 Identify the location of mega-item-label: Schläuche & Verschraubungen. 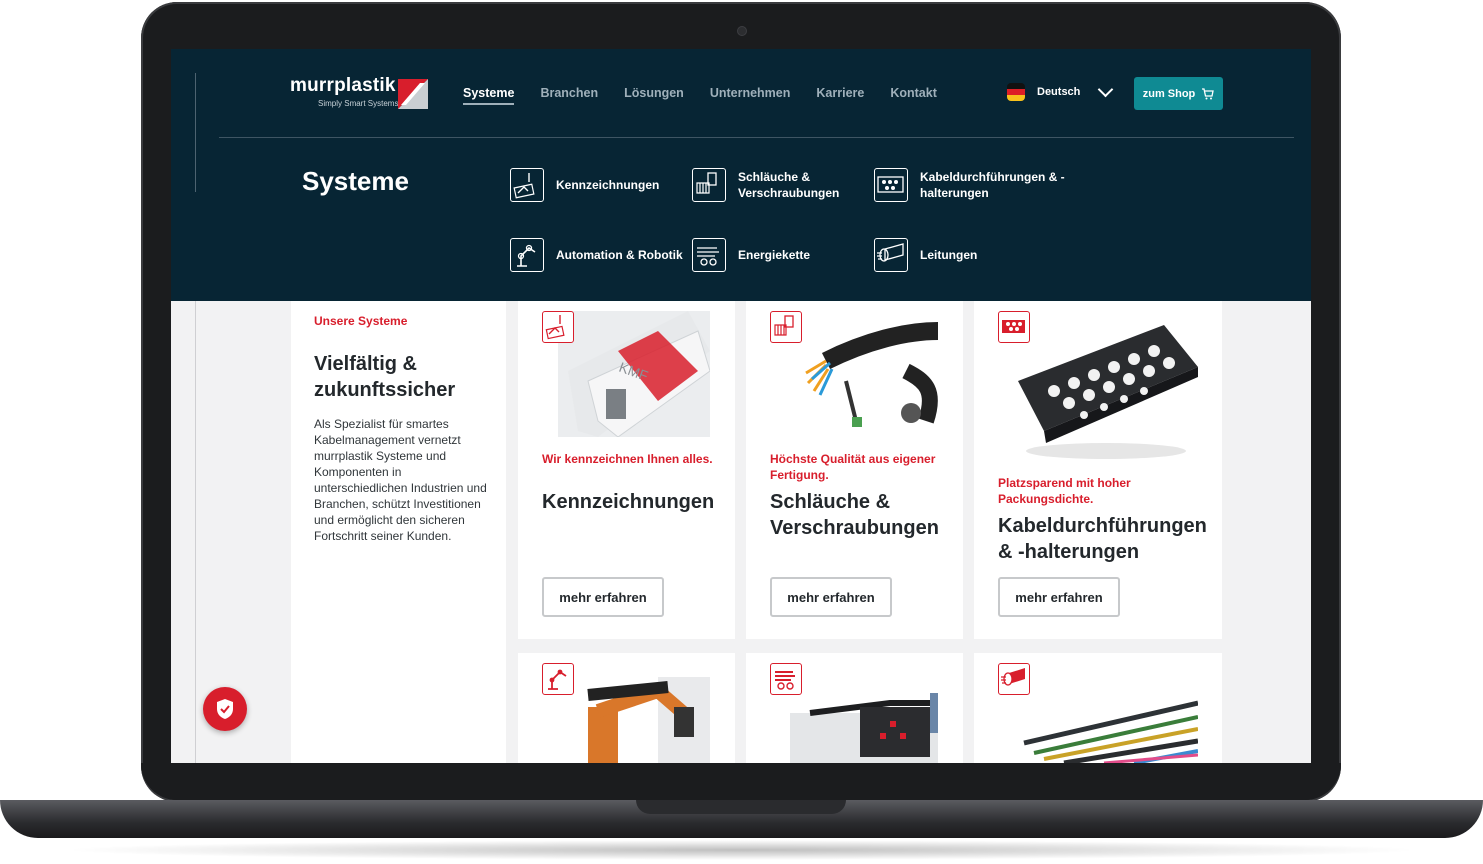
(789, 185).